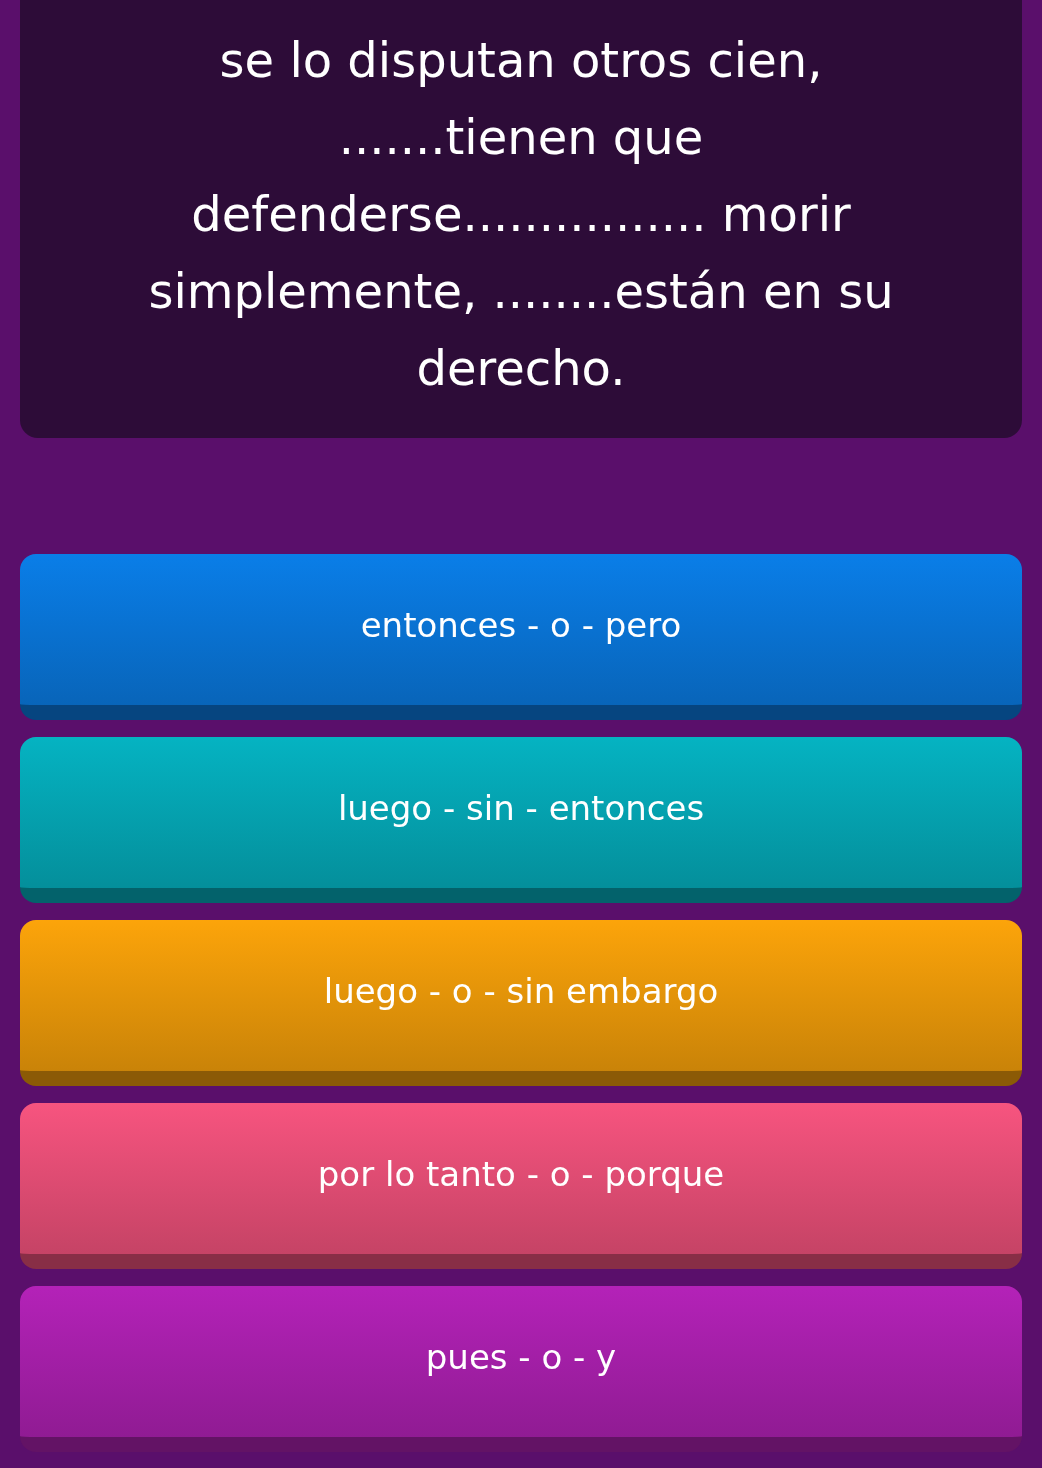  What do you see at coordinates (521, 637) in the screenshot?
I see `answer-button: entonces - o - pero` at bounding box center [521, 637].